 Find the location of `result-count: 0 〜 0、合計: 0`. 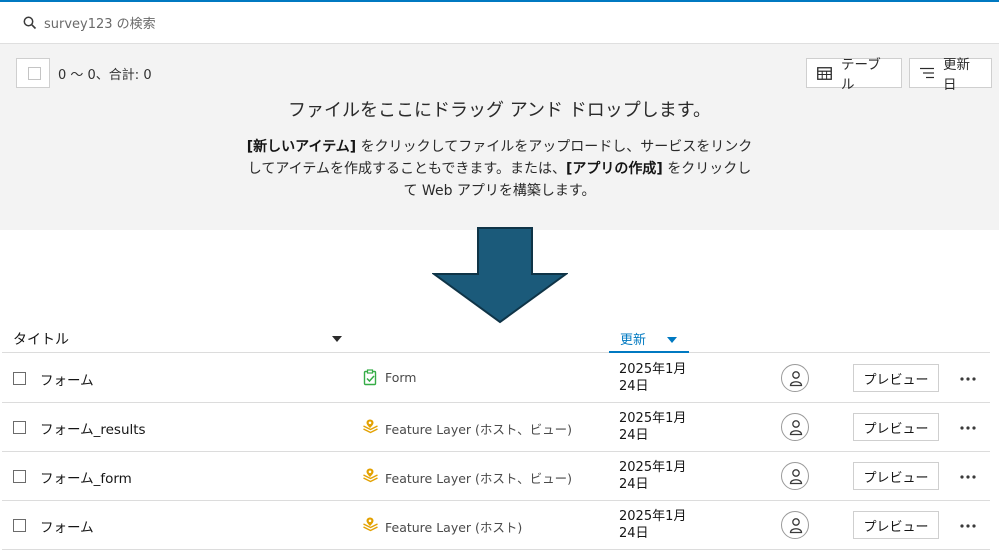

result-count: 0 〜 0、合計: 0 is located at coordinates (105, 75).